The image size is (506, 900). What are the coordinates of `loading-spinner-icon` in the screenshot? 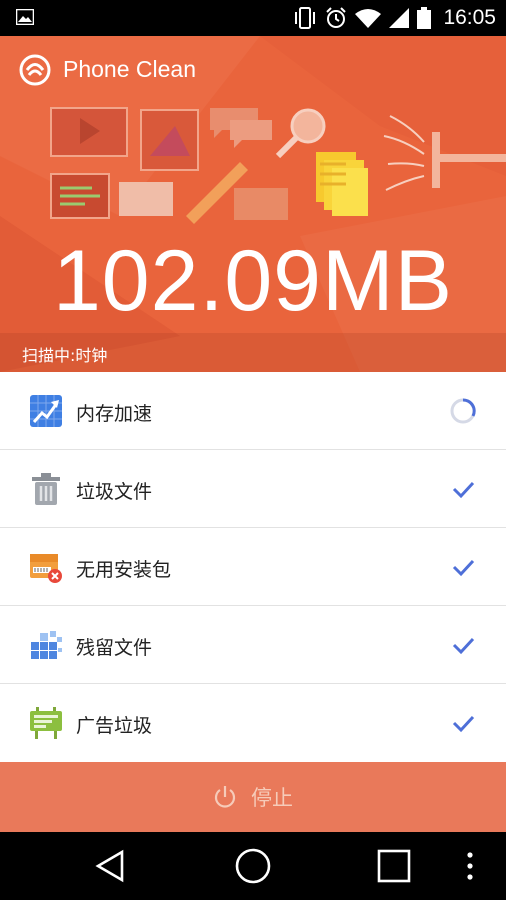 It's located at (463, 411).